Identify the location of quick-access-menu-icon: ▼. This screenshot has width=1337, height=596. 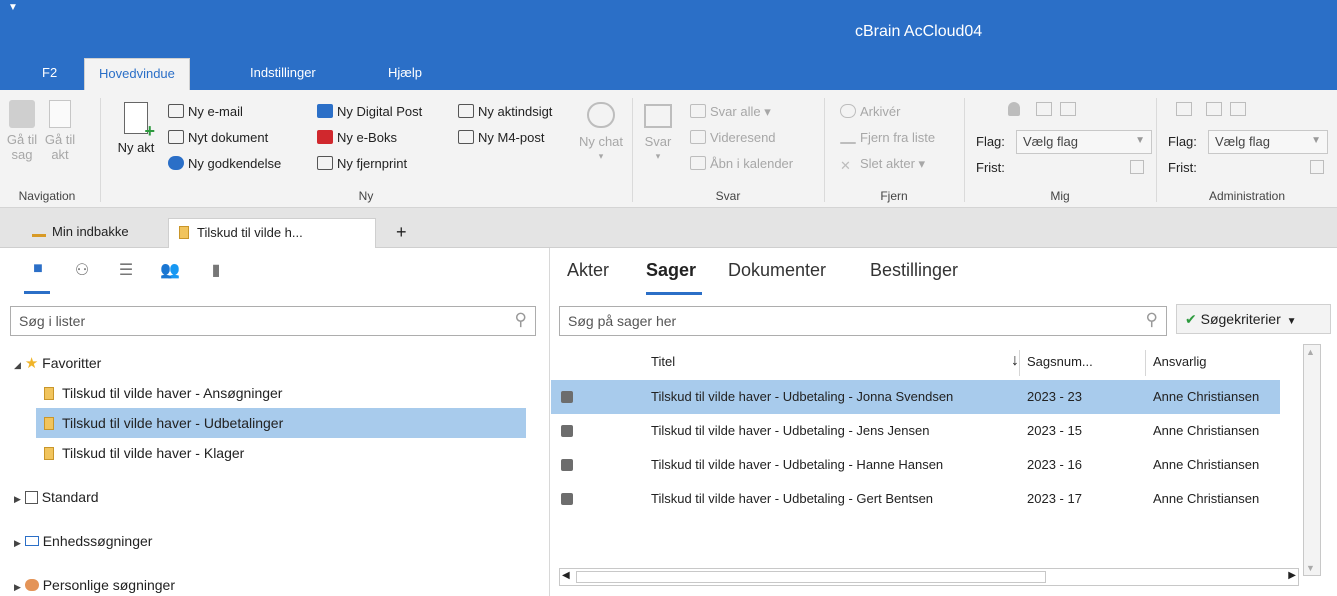
(13, 7).